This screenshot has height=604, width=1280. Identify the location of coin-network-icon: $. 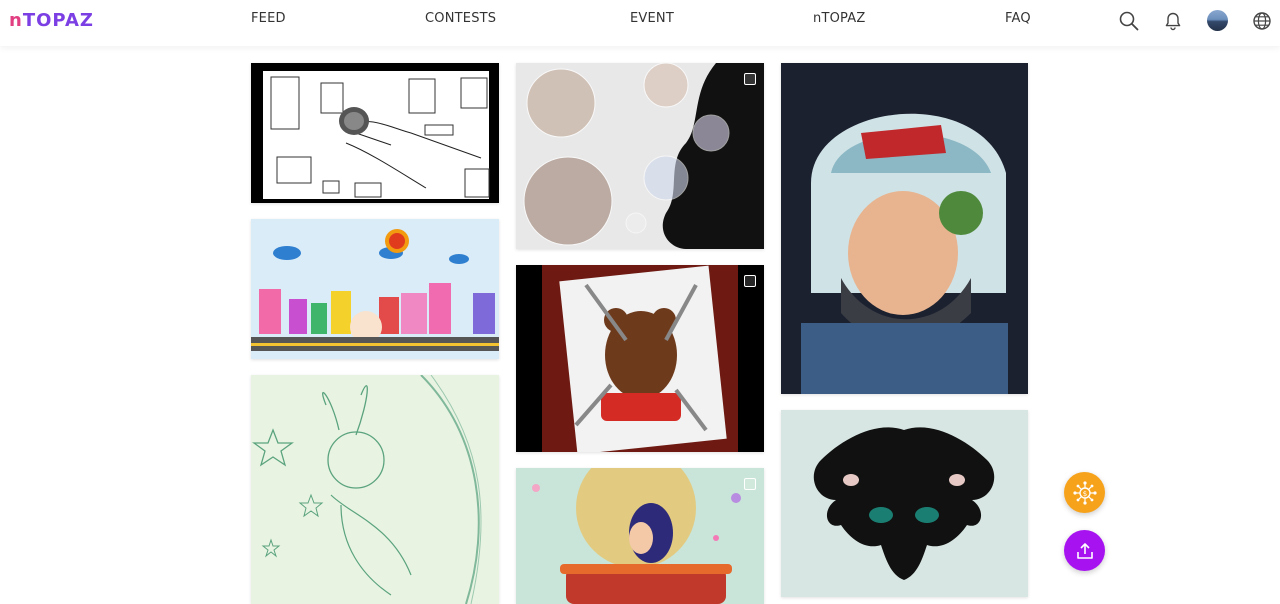
(1084, 492).